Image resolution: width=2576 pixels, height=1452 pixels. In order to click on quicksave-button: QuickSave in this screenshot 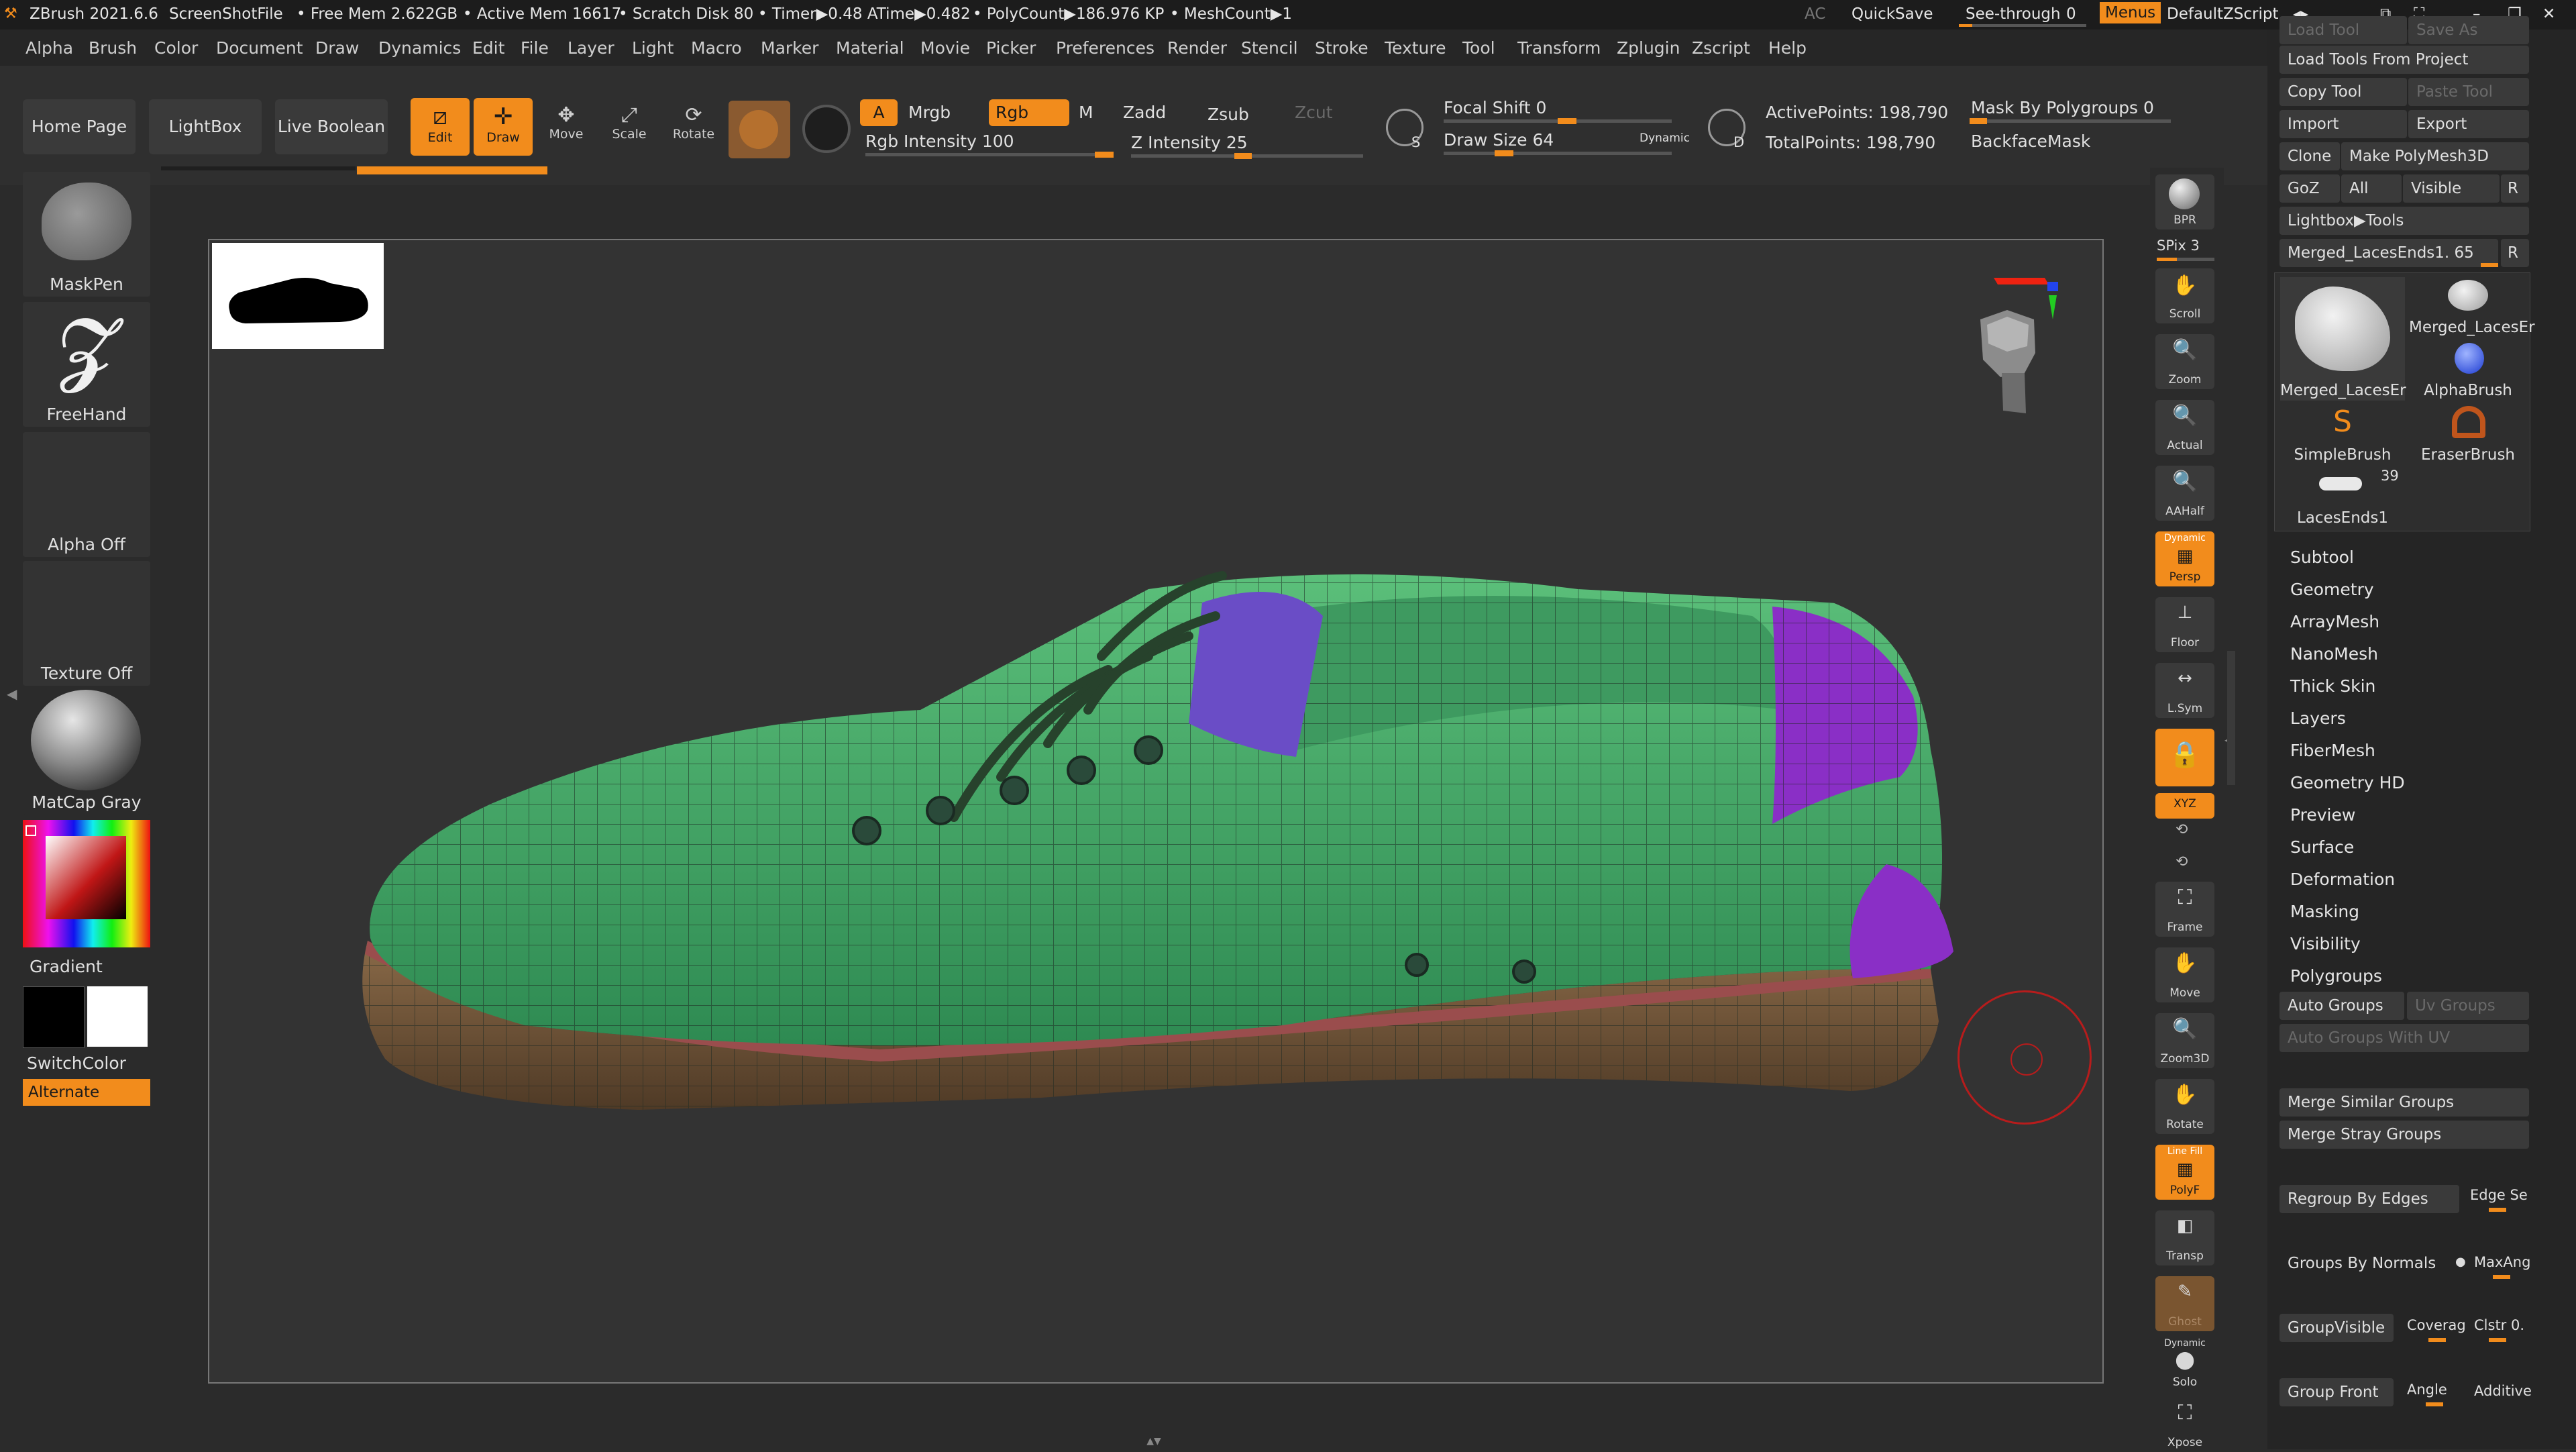, I will do `click(1892, 14)`.